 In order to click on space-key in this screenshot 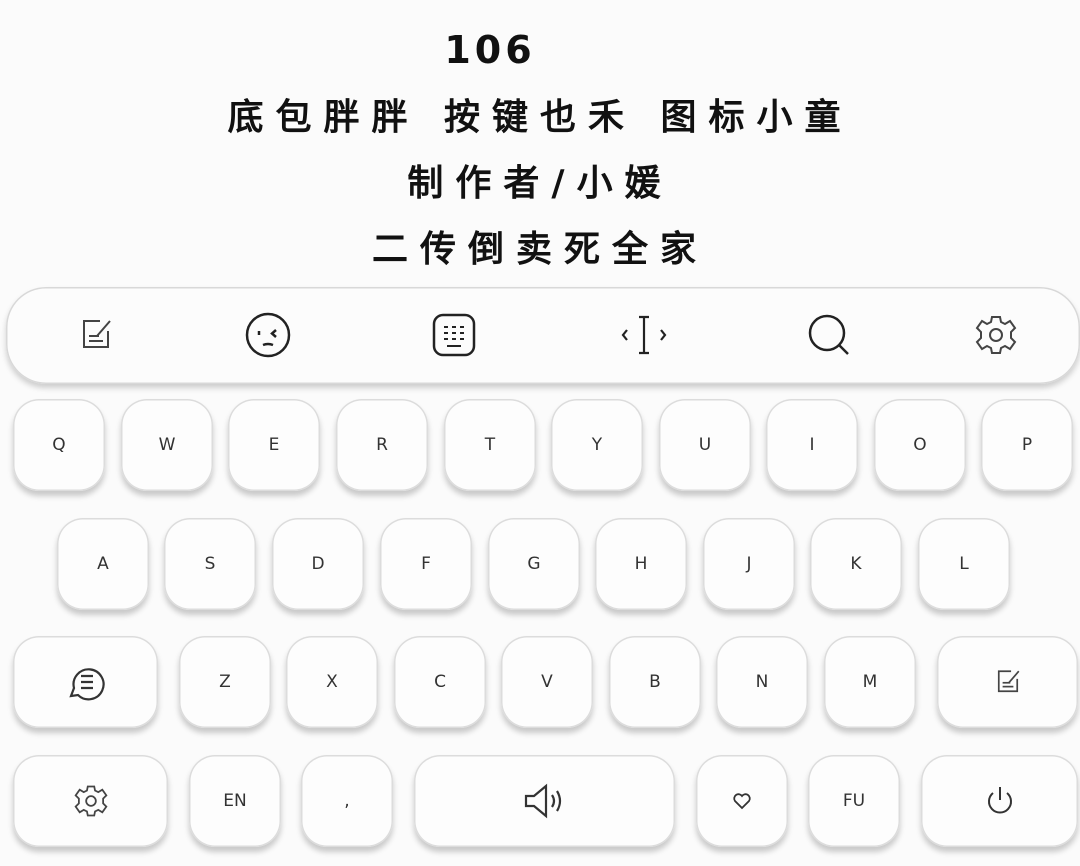, I will do `click(544, 801)`.